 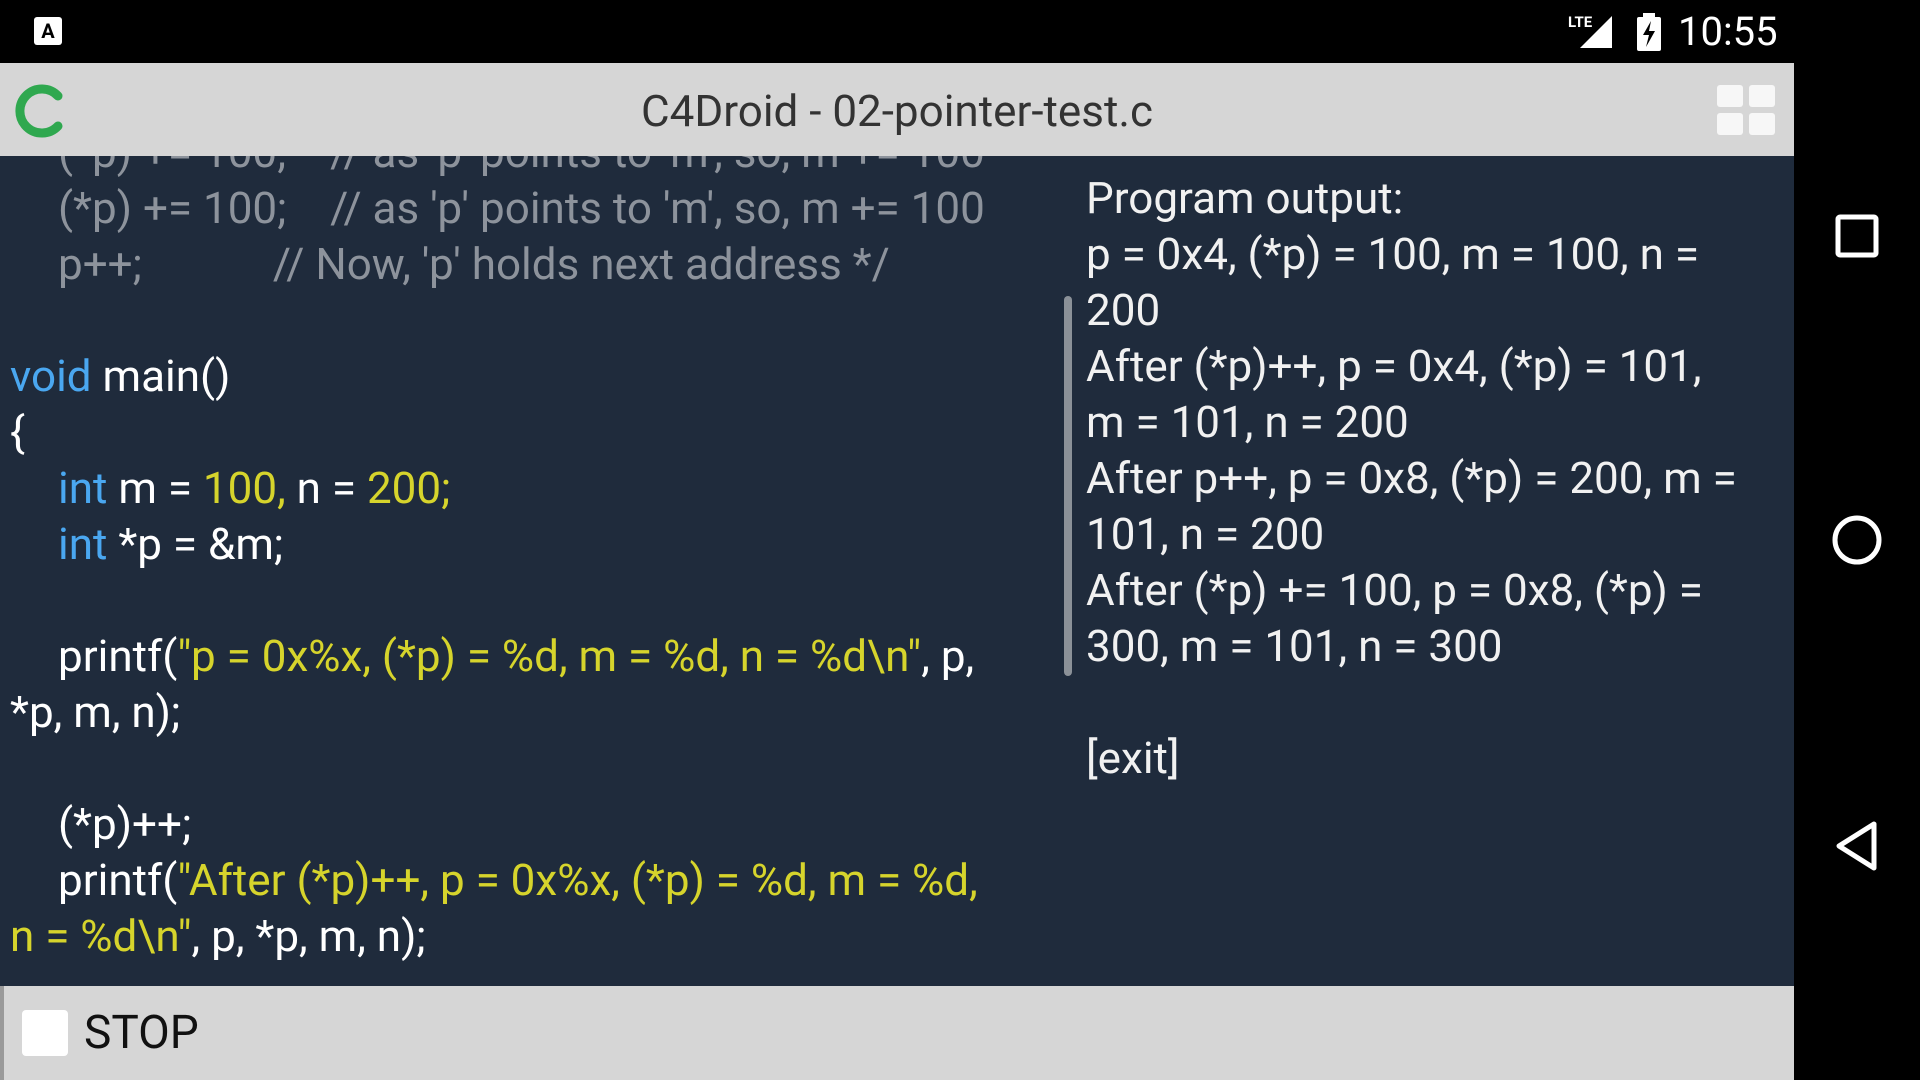 What do you see at coordinates (1068, 486) in the screenshot?
I see `scrollbar` at bounding box center [1068, 486].